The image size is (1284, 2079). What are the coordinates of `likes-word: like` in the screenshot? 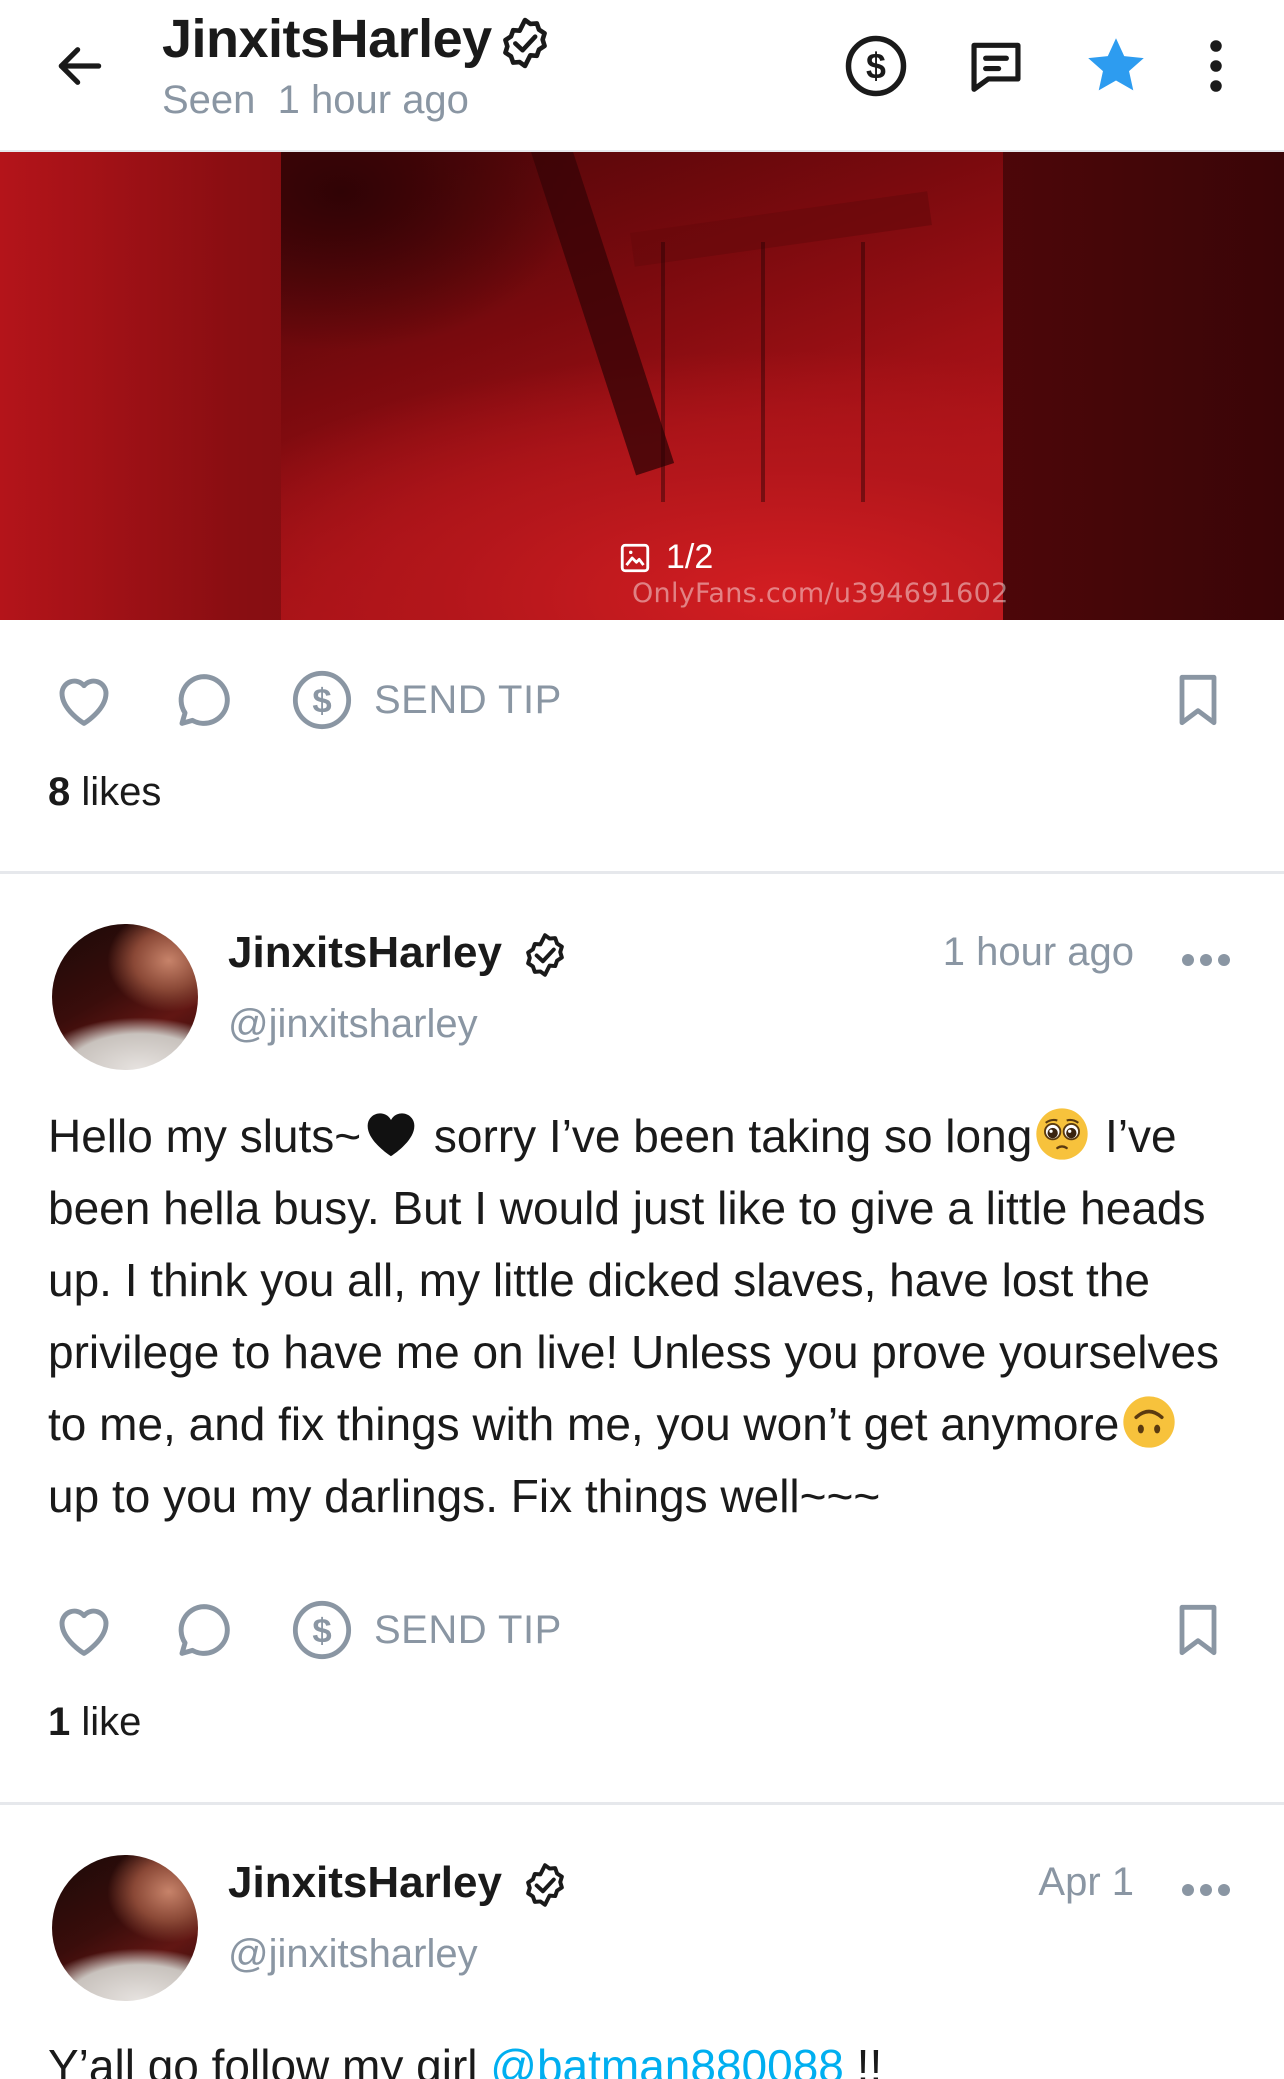 It's located at (111, 1722).